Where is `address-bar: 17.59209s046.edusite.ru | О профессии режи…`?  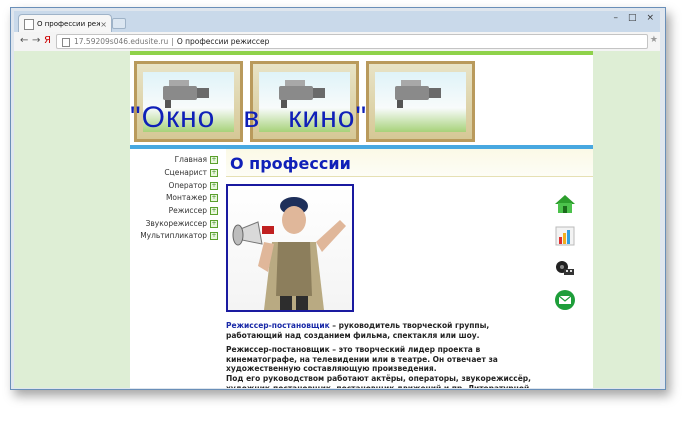
address-bar: 17.59209s046.edusite.ru | О профессии режи… is located at coordinates (352, 41).